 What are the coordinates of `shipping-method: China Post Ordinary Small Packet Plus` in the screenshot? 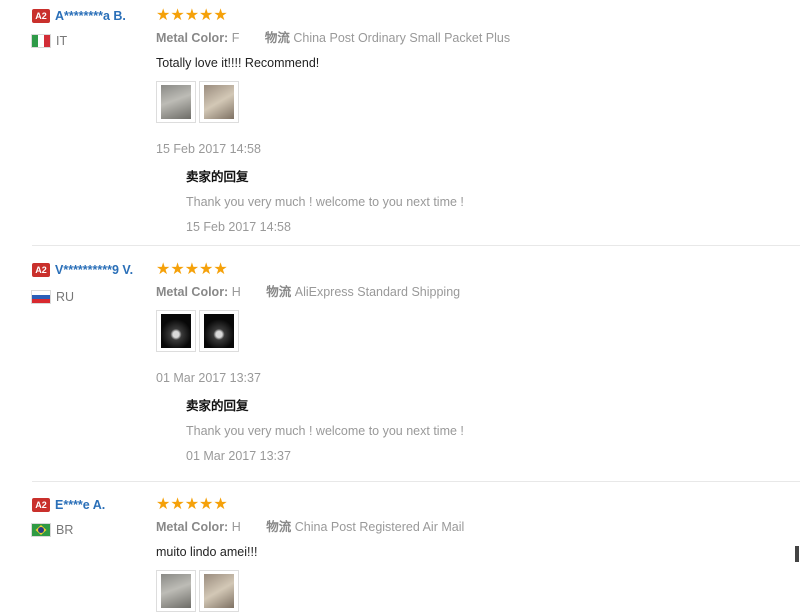 It's located at (402, 38).